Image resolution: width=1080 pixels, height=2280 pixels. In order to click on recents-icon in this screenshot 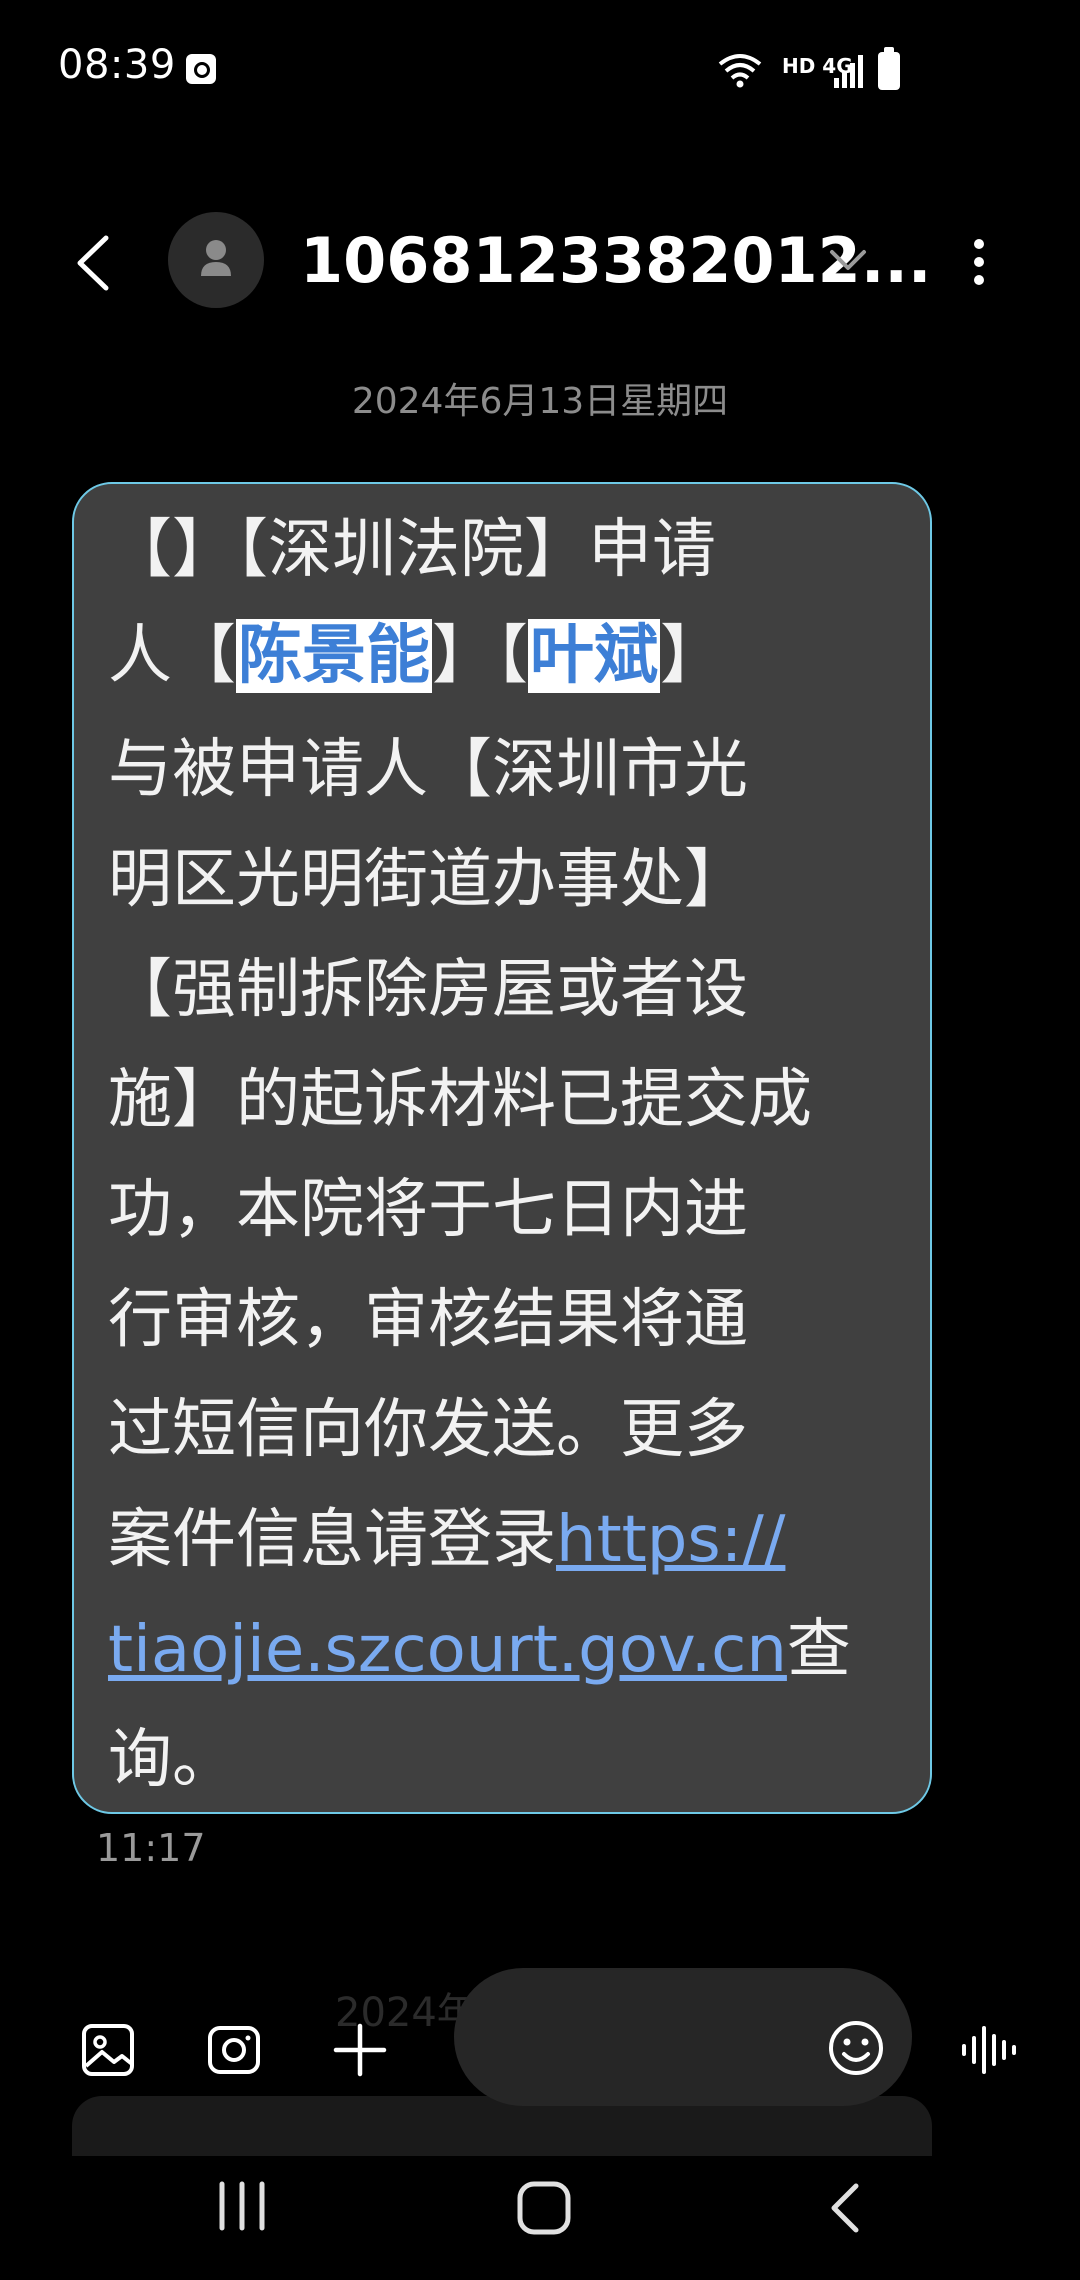, I will do `click(242, 2206)`.